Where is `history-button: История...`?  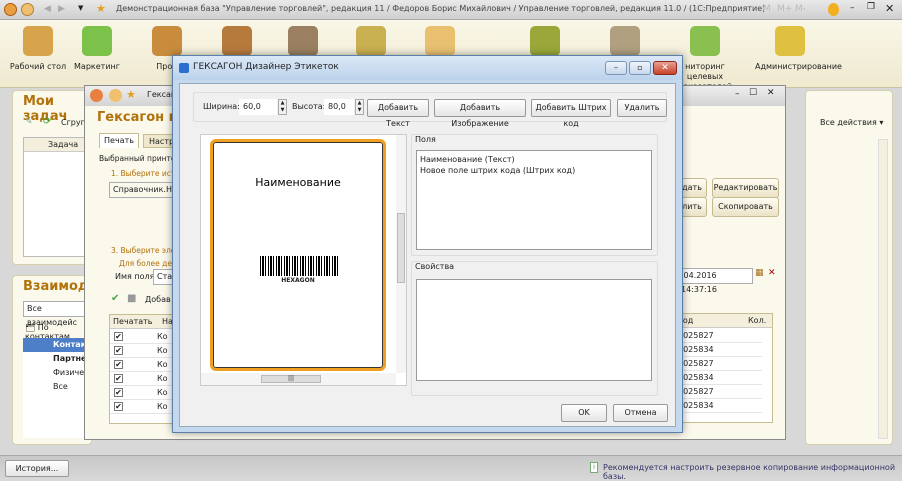
history-button: История... is located at coordinates (37, 468).